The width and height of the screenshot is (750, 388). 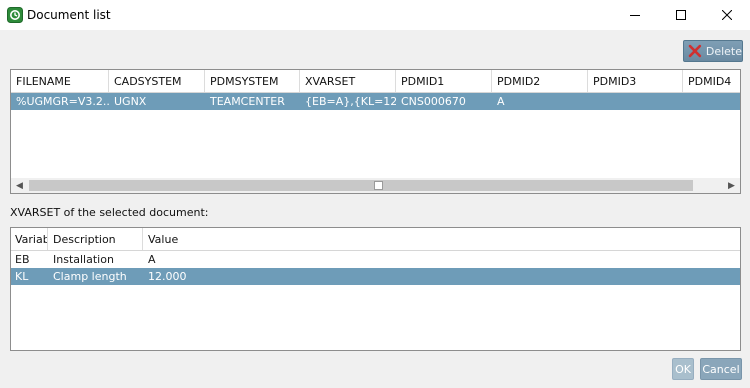 I want to click on close-button, so click(x=727, y=15).